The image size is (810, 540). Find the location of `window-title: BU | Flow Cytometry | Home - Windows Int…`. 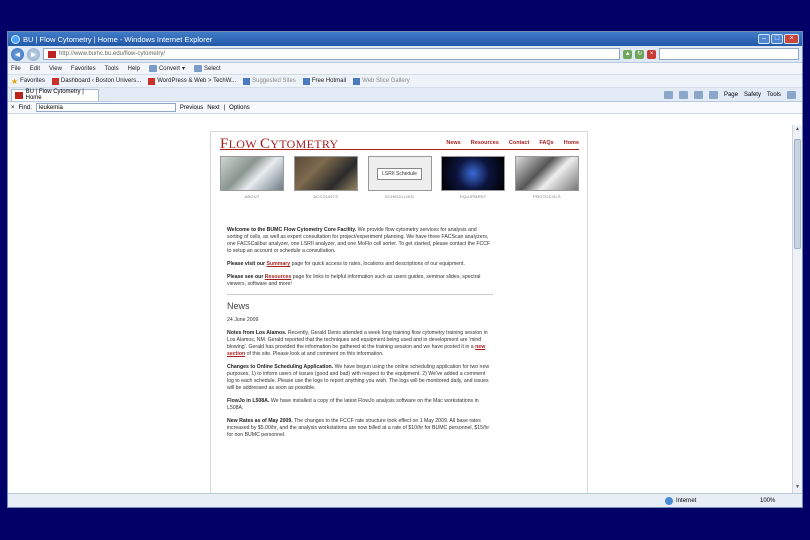

window-title: BU | Flow Cytometry | Home - Windows Int… is located at coordinates (118, 39).